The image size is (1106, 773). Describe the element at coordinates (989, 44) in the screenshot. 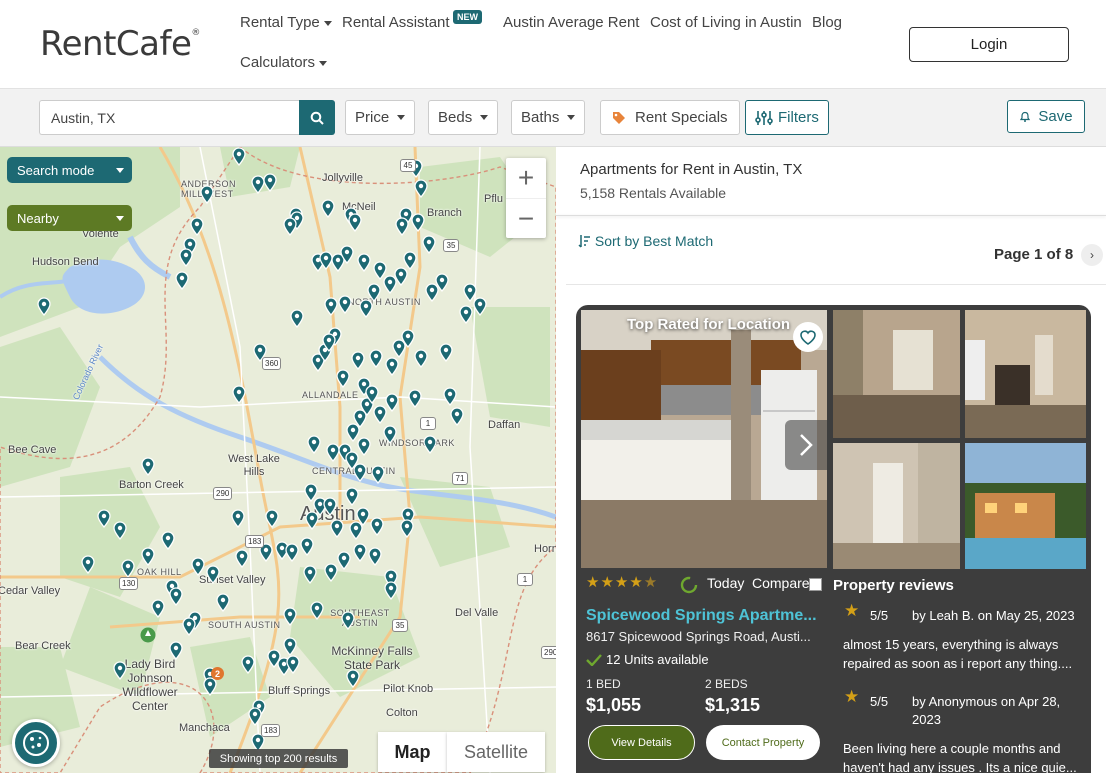

I see `login-button: Login` at that location.